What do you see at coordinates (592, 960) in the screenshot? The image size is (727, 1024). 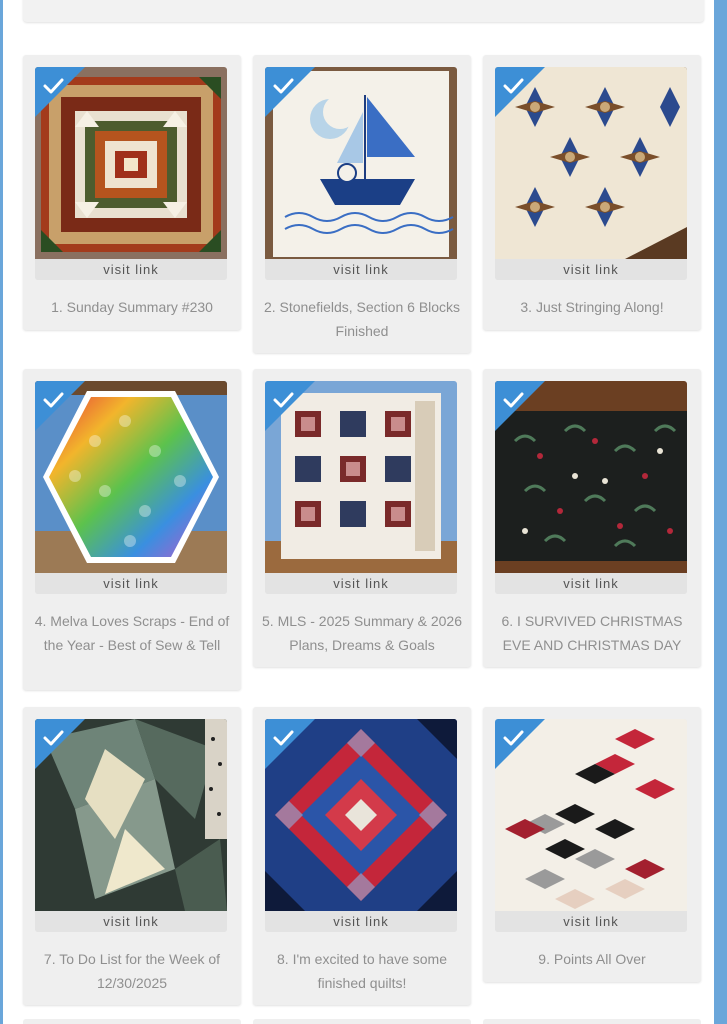 I see `entry-title: 9. Points All Over` at bounding box center [592, 960].